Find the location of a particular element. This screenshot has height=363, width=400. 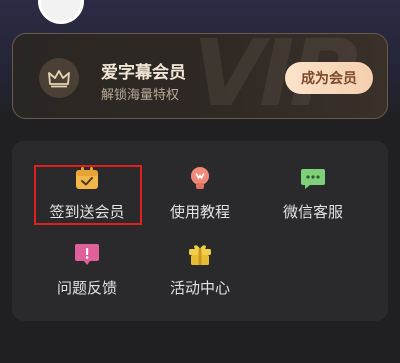

menu-item-label: 签到送会员 is located at coordinates (87, 212).